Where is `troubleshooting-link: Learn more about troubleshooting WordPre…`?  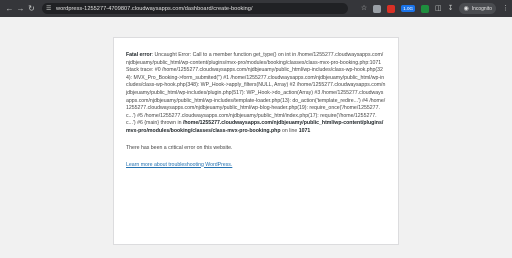
troubleshooting-link: Learn more about troubleshooting WordPre… is located at coordinates (179, 165).